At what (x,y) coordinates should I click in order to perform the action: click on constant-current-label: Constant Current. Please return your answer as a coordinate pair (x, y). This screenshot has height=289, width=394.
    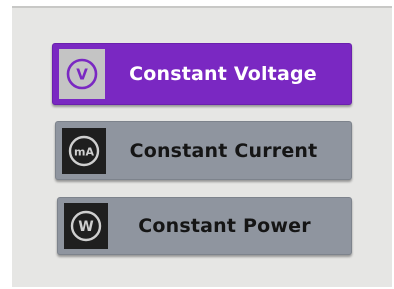
    Looking at the image, I should click on (223, 150).